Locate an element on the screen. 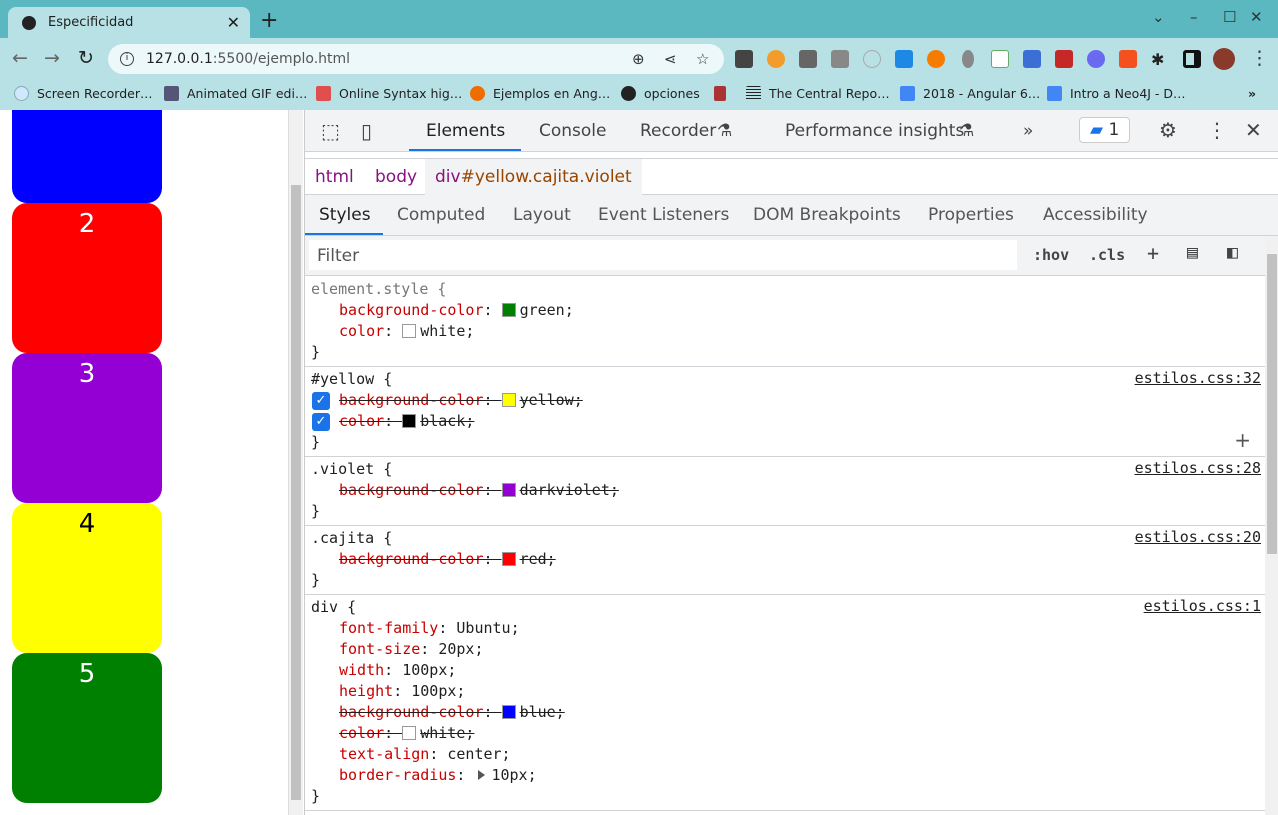 This screenshot has width=1278, height=815. styles-scrollbar is located at coordinates (1271, 525).